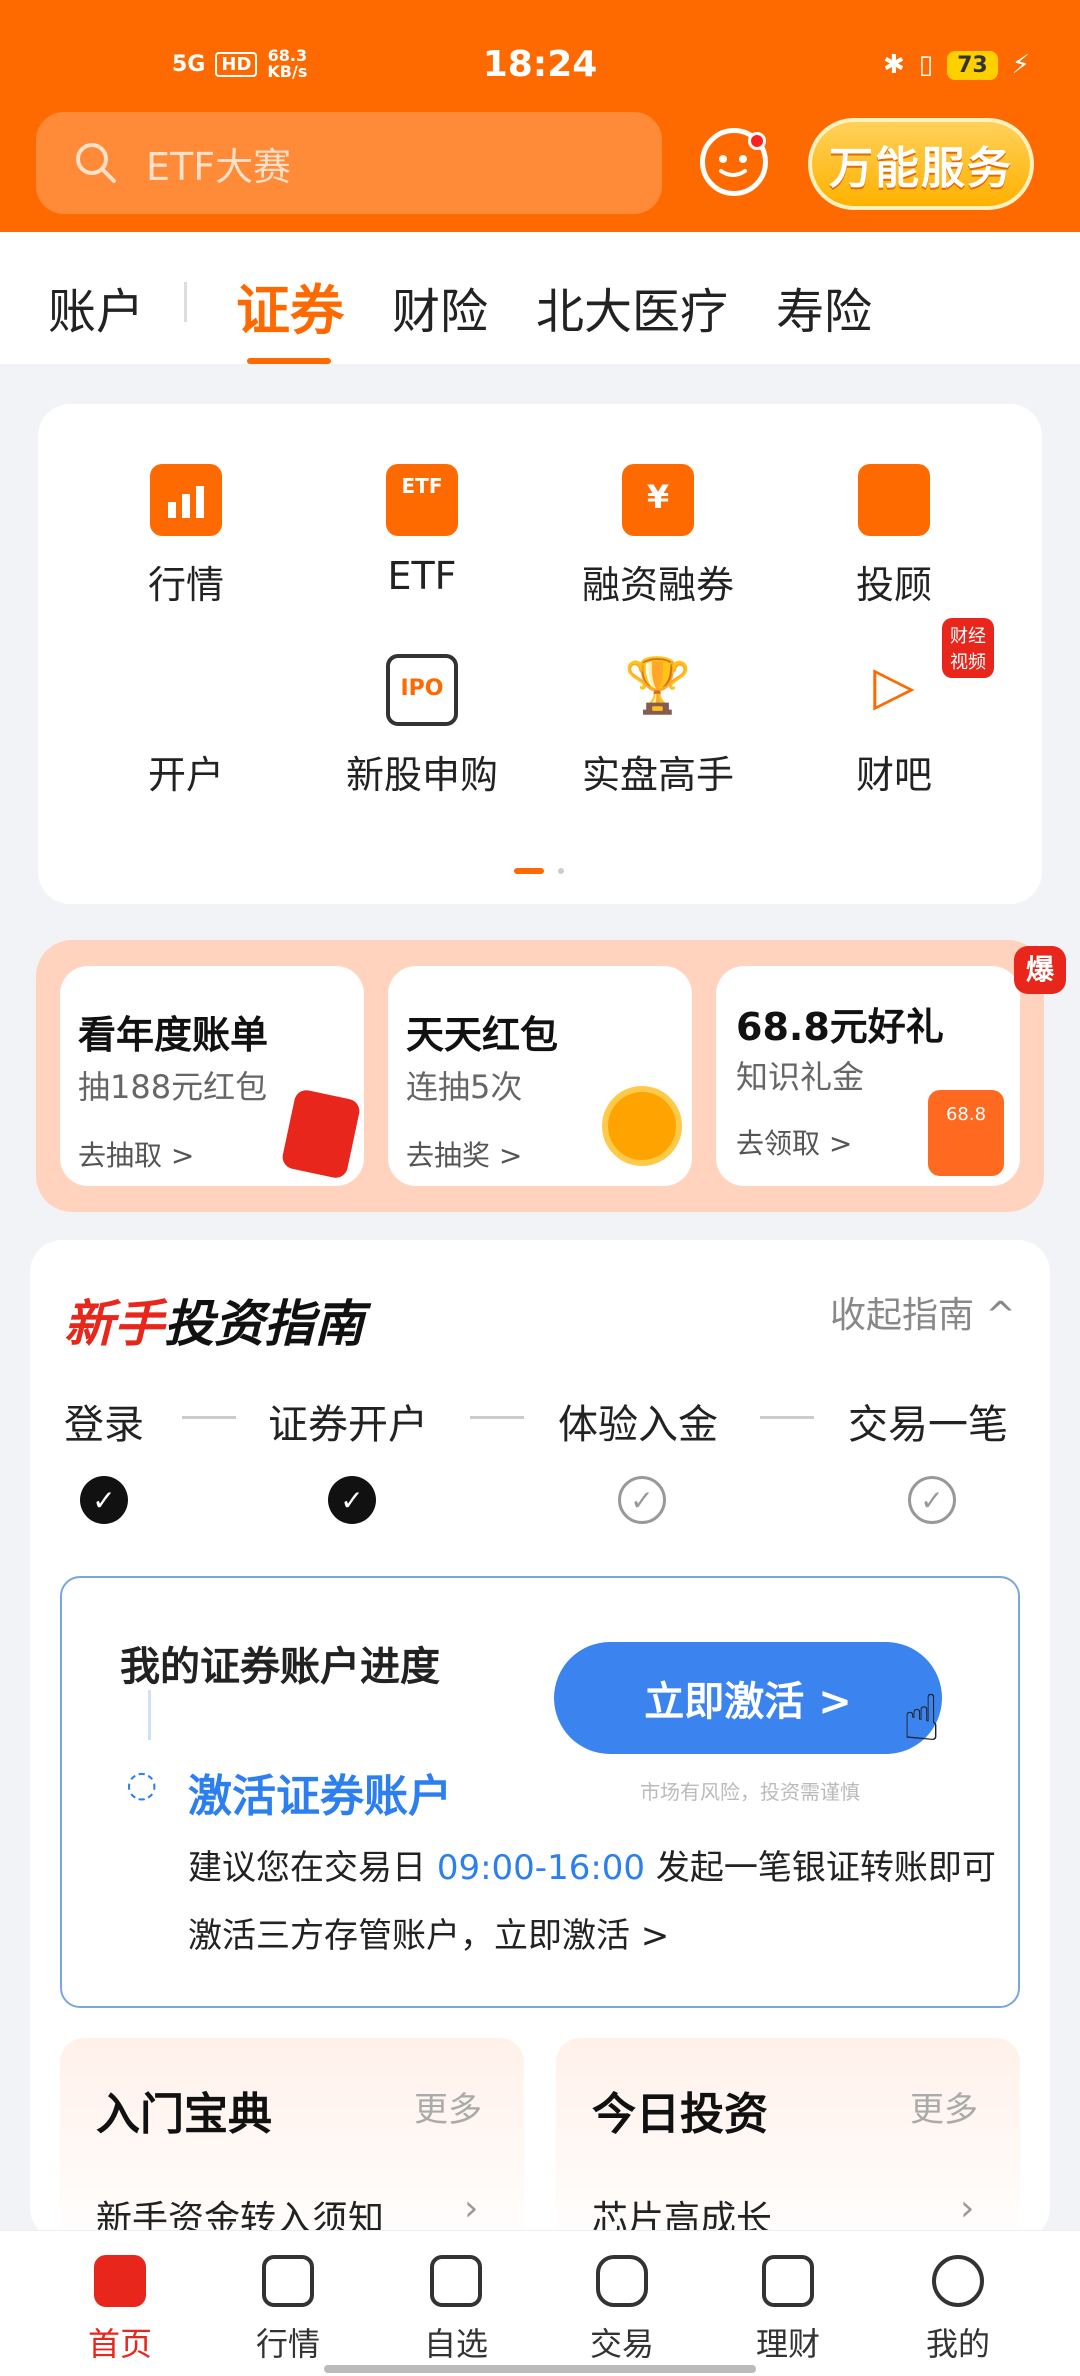 Image resolution: width=1080 pixels, height=2376 pixels. I want to click on activate-desc-line1: 建议您在交易日 09:00-16:00 发起一笔银证转账即可, so click(592, 1864).